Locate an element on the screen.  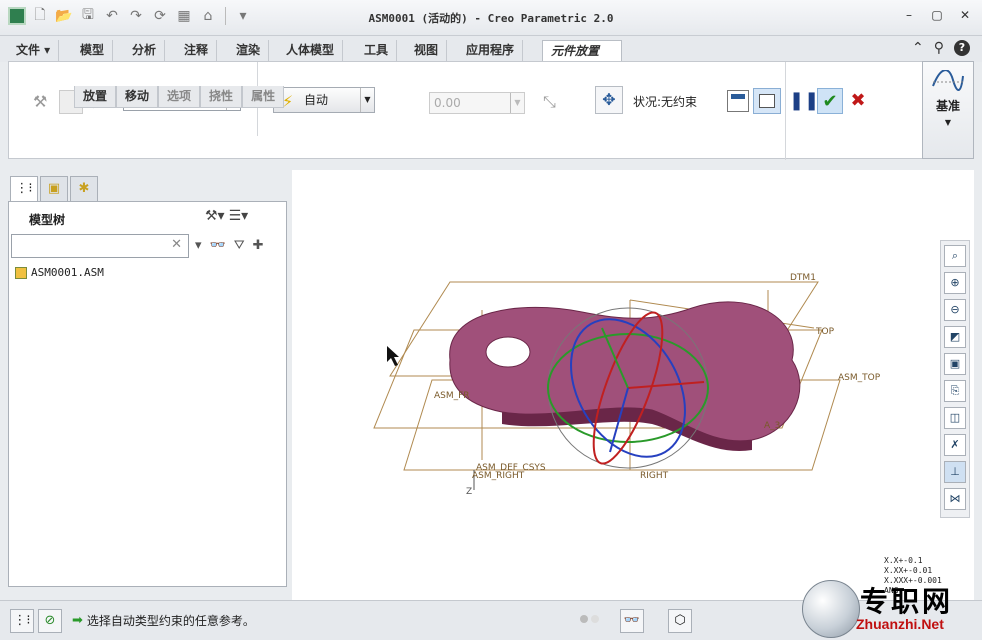
ribbon-right-tools: ⌃ ⚲ ? is located at coordinates (941, 48).